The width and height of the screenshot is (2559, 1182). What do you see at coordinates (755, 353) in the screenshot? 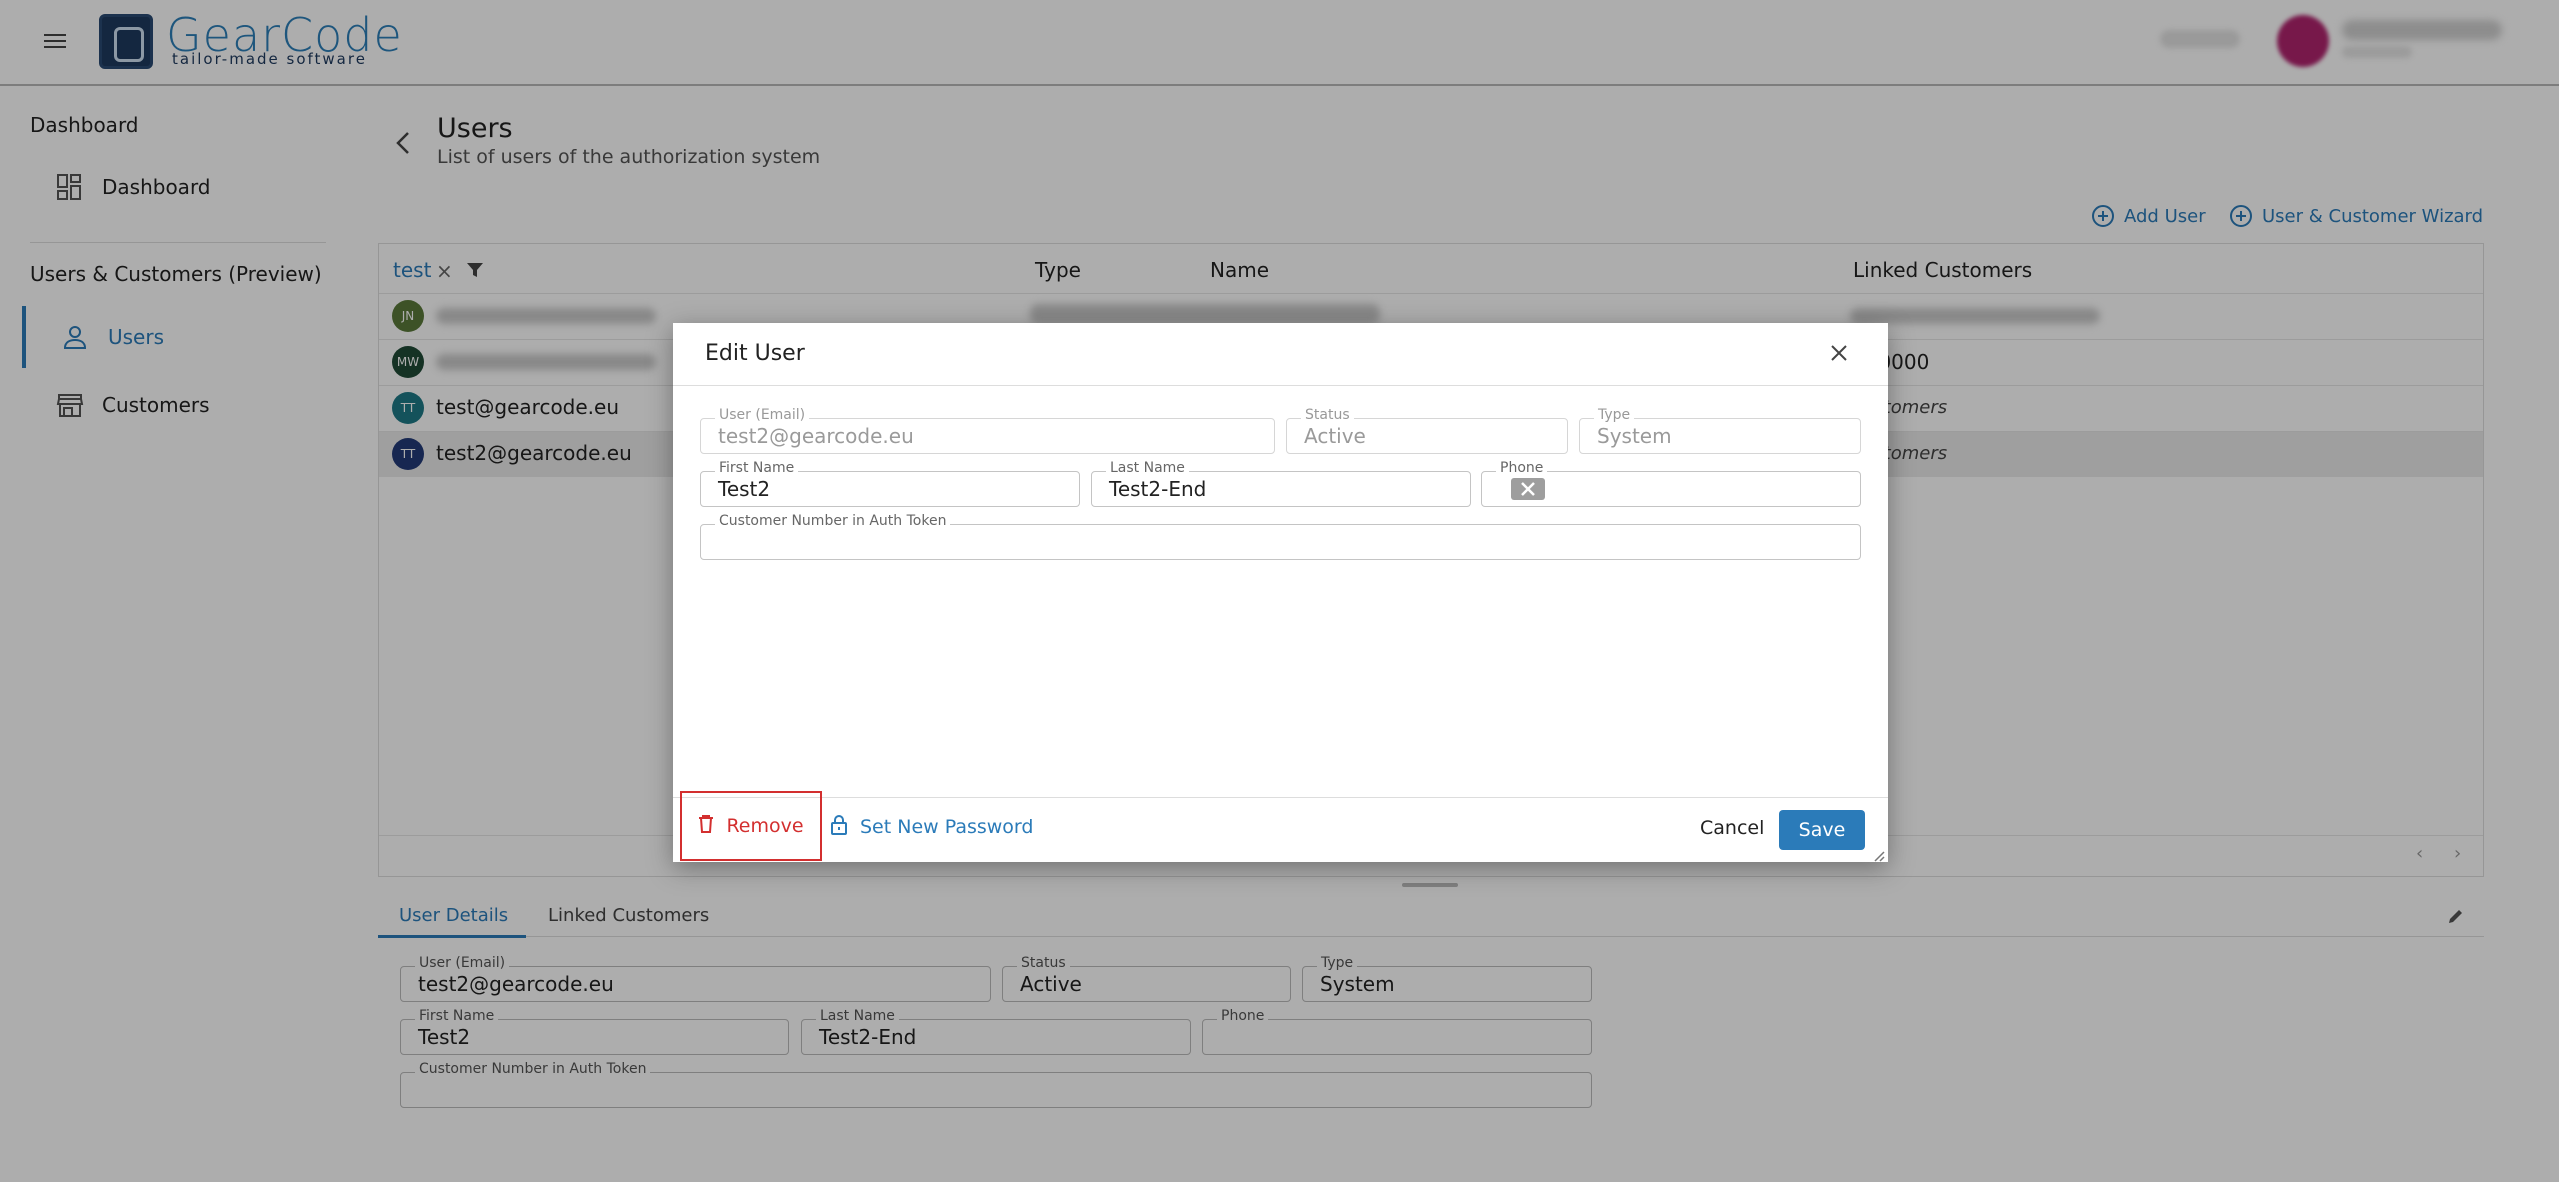
I see `dialog-title: Edit User` at bounding box center [755, 353].